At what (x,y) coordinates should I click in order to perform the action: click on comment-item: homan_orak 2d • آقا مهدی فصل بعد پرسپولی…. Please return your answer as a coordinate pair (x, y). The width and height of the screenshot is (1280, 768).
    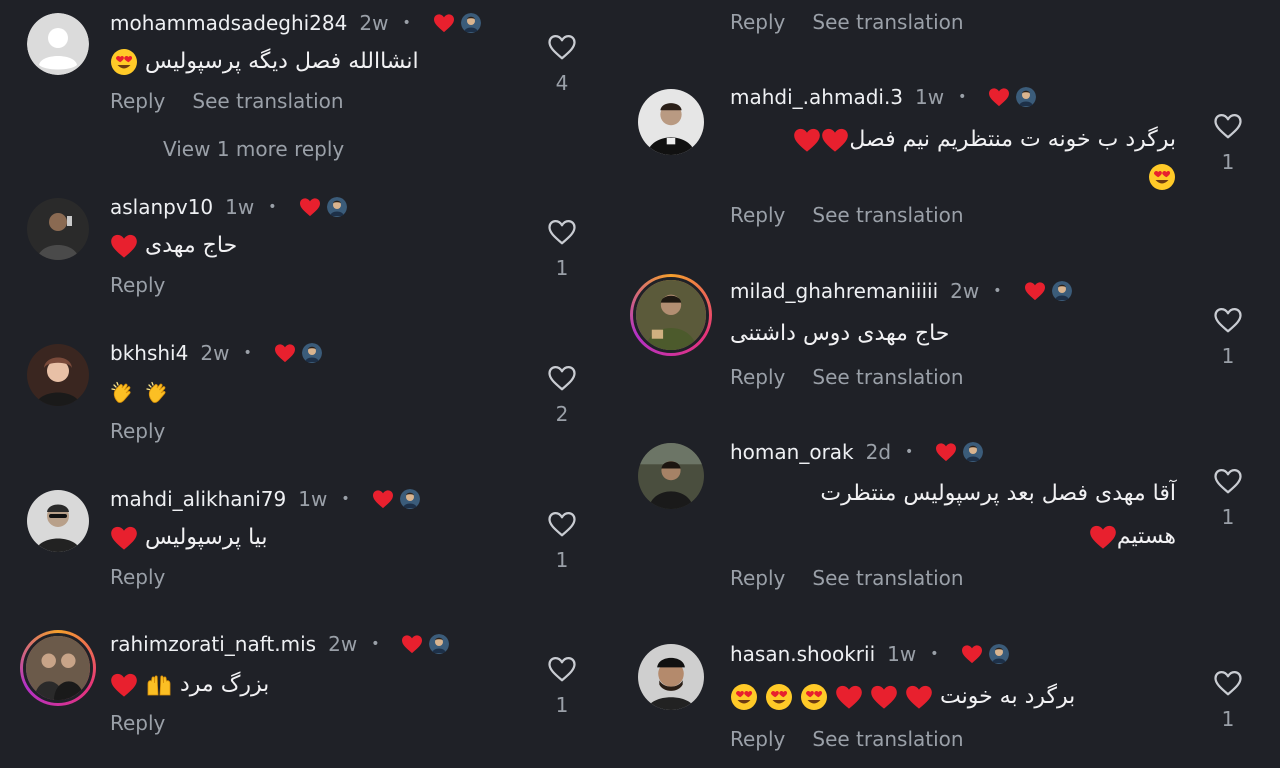
    Looking at the image, I should click on (950, 524).